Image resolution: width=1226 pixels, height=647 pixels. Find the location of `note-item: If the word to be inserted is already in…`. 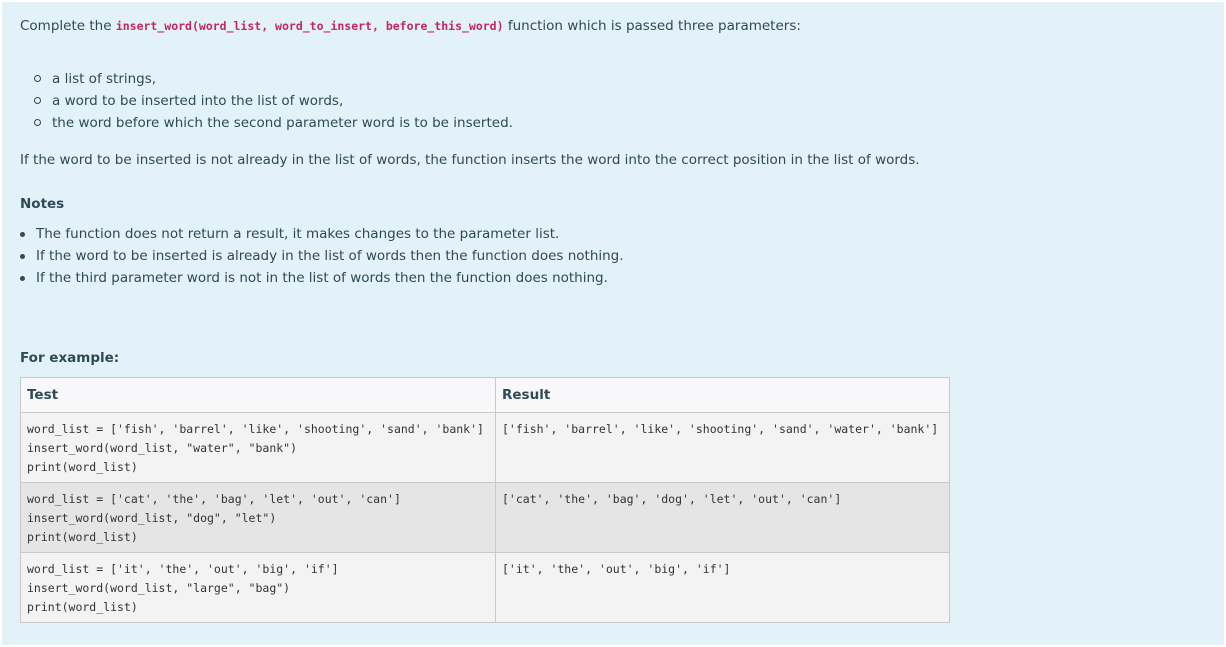

note-item: If the word to be inserted is already in… is located at coordinates (321, 256).